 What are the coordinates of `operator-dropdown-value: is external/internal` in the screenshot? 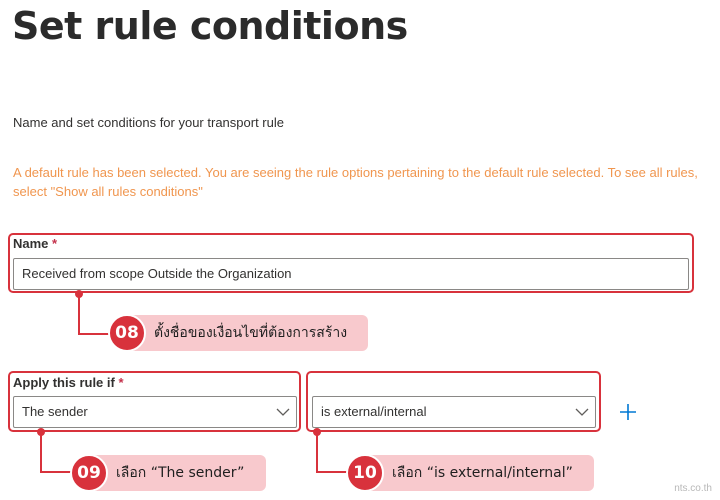 It's located at (374, 411).